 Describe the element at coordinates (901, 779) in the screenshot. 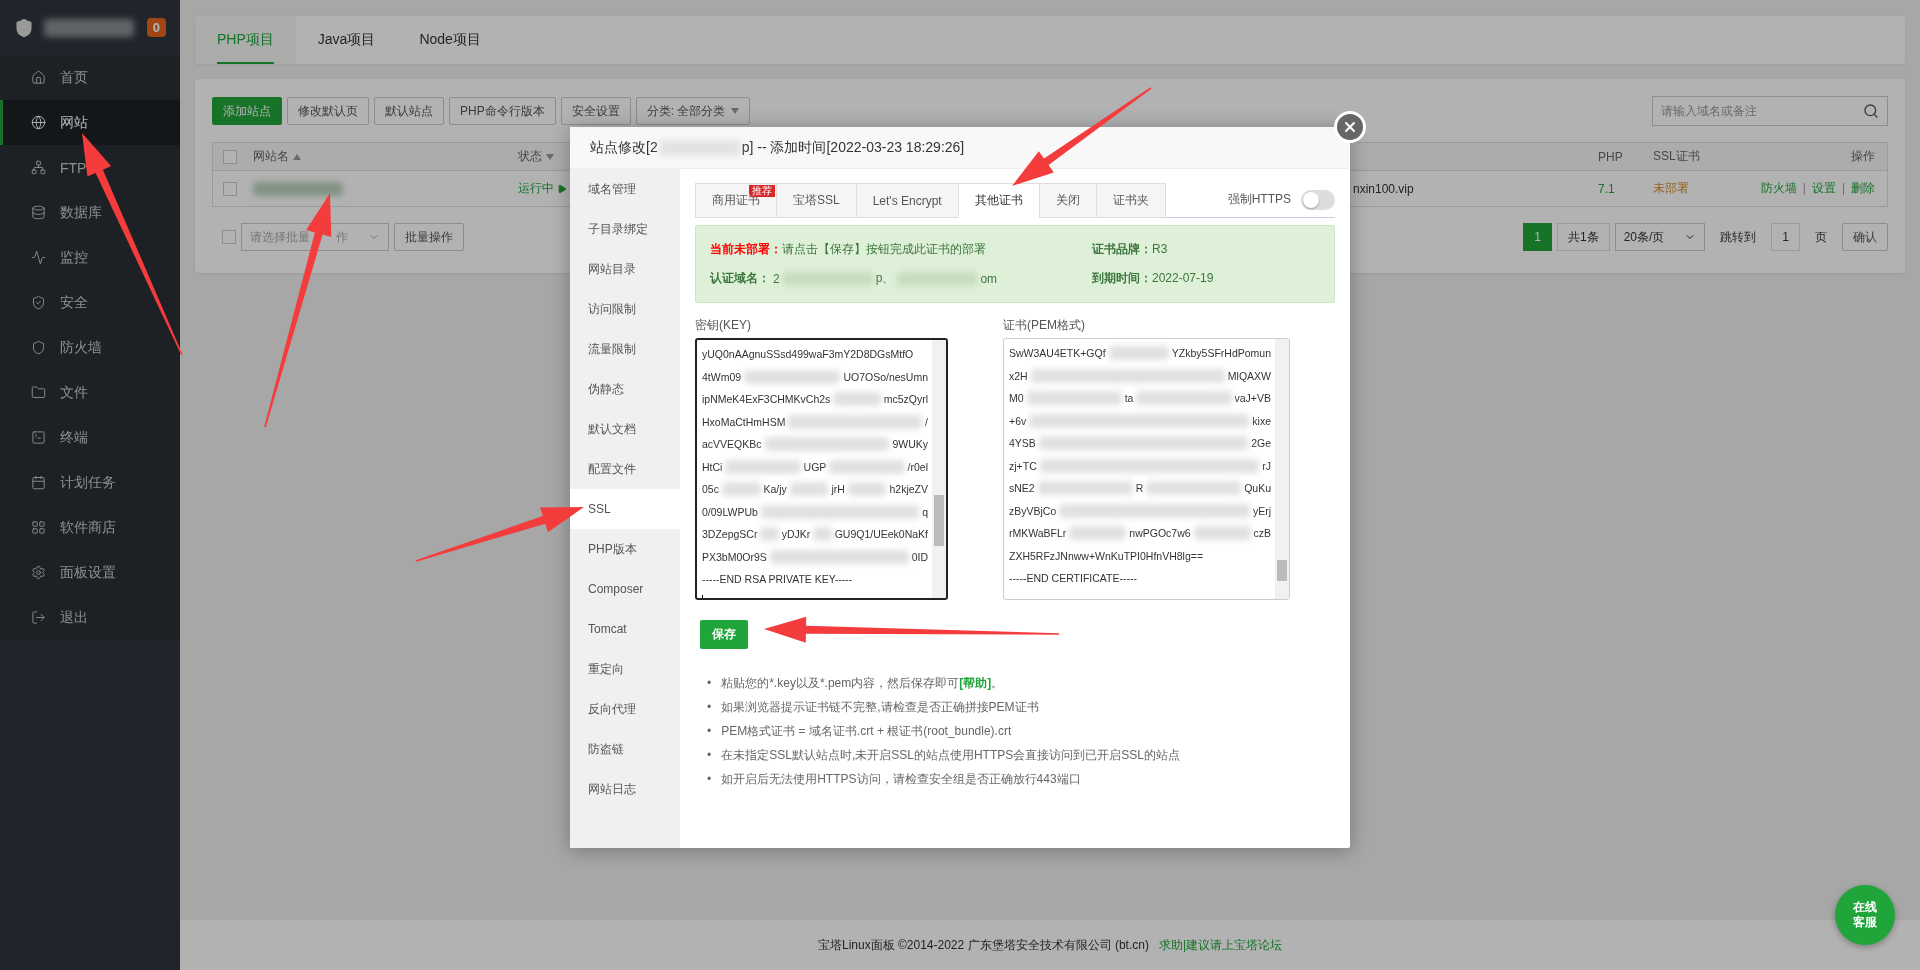

I see `help-note: 如开启后无法使用HTTPS访问，请检查安全组是否正确放行443端口` at that location.